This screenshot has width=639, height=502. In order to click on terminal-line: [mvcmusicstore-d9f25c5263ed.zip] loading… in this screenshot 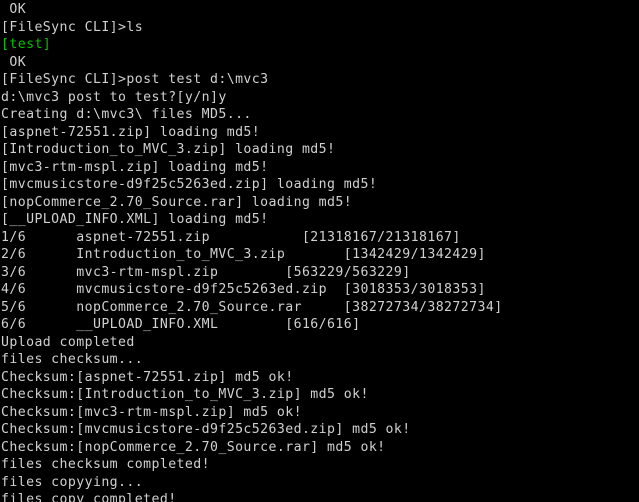, I will do `click(189, 184)`.